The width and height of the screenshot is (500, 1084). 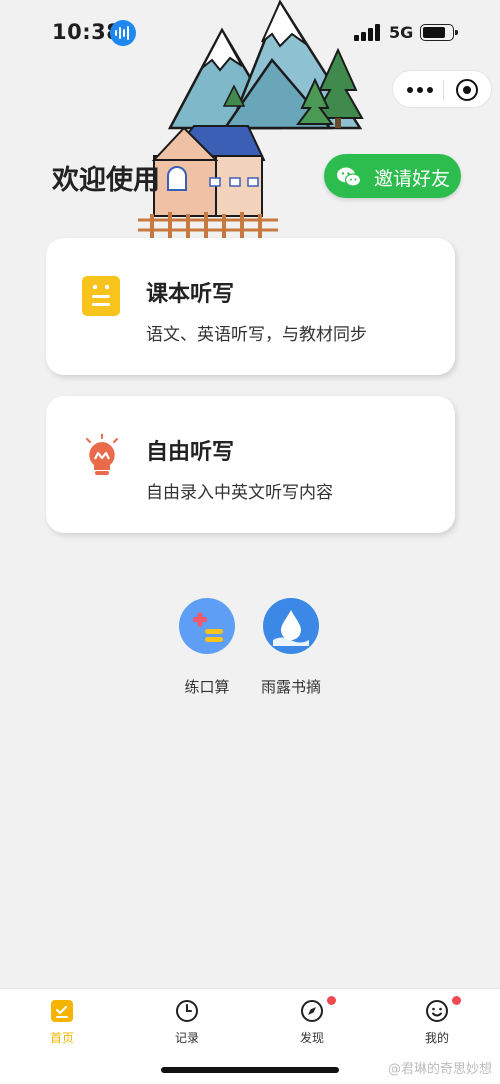 I want to click on capsule-divider, so click(x=443, y=90).